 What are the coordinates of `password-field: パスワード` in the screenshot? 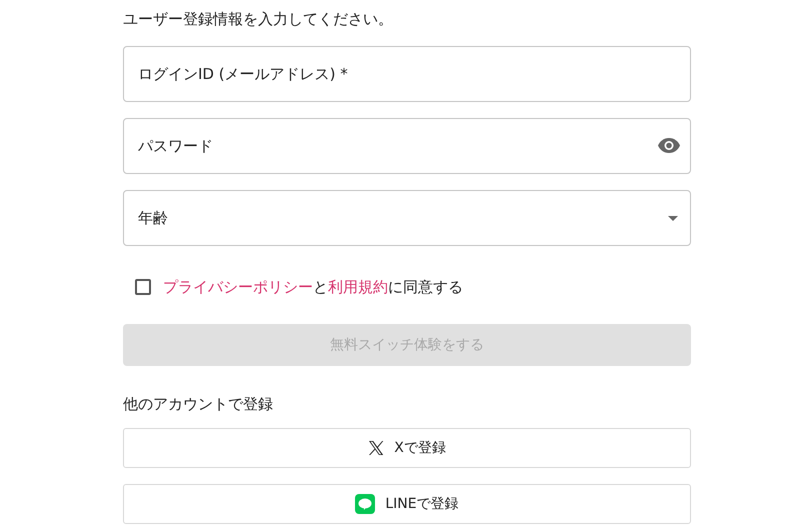 It's located at (407, 146).